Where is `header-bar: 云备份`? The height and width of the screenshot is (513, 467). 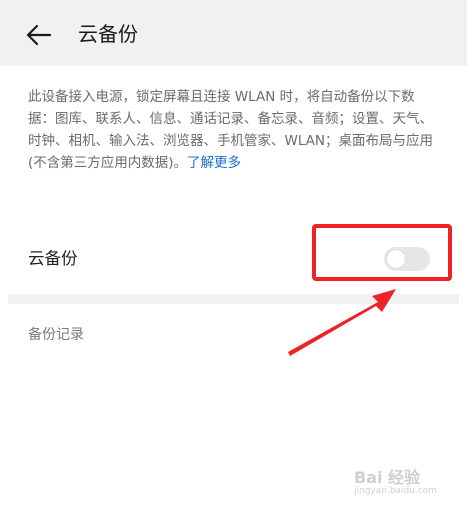 header-bar: 云备份 is located at coordinates (233, 33).